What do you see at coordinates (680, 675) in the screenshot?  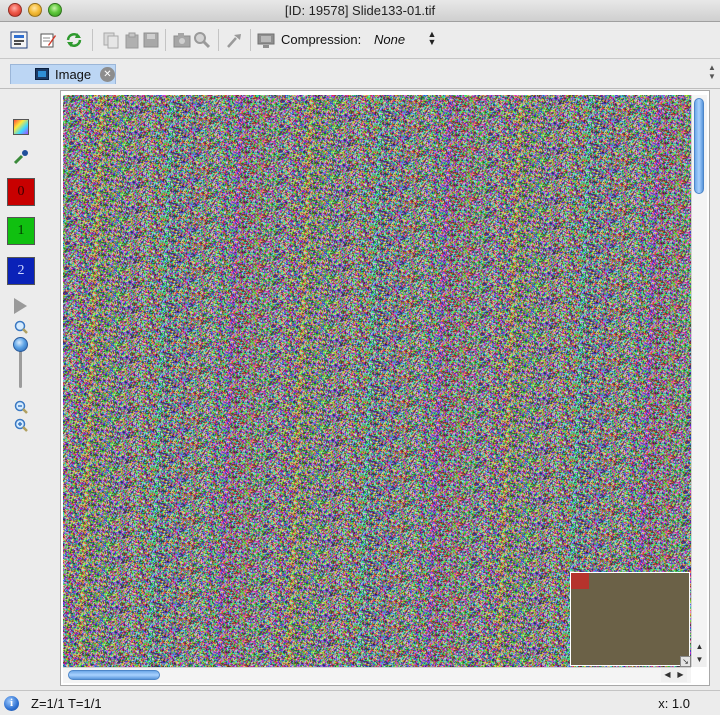 I see `scroll-right-arrow-icon: ▶` at bounding box center [680, 675].